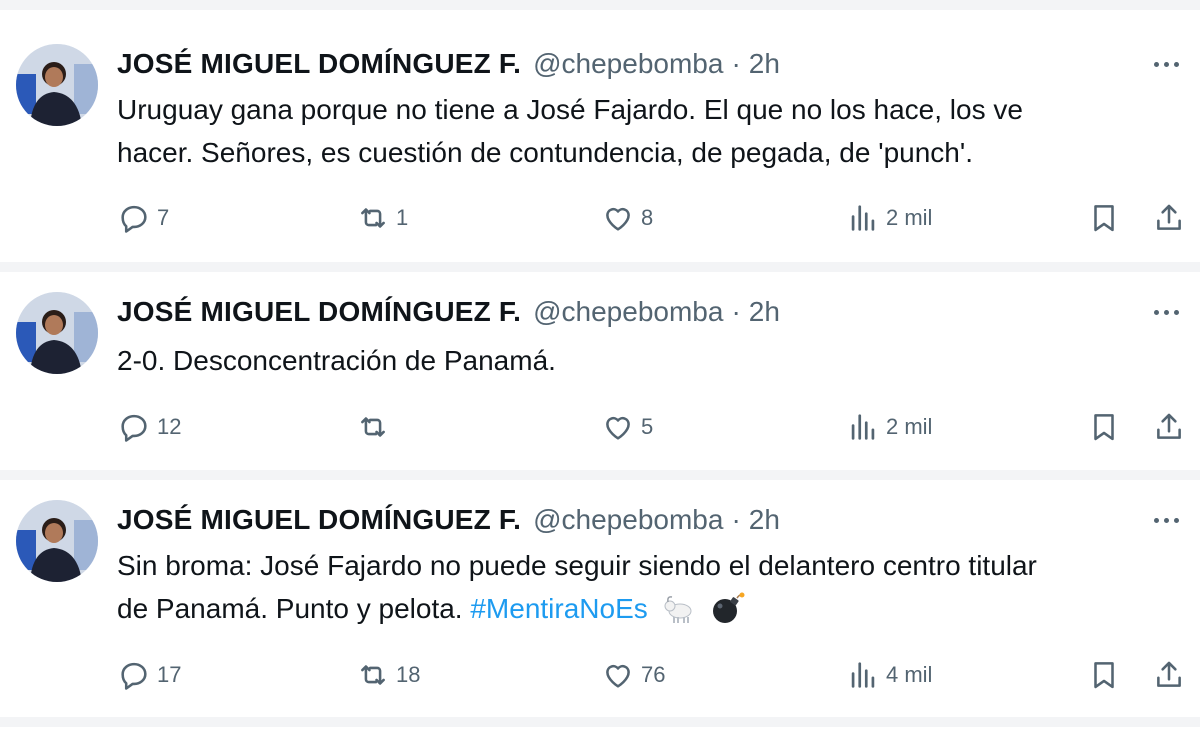 The image size is (1200, 747). Describe the element at coordinates (169, 674) in the screenshot. I see `reply-count: 17` at that location.